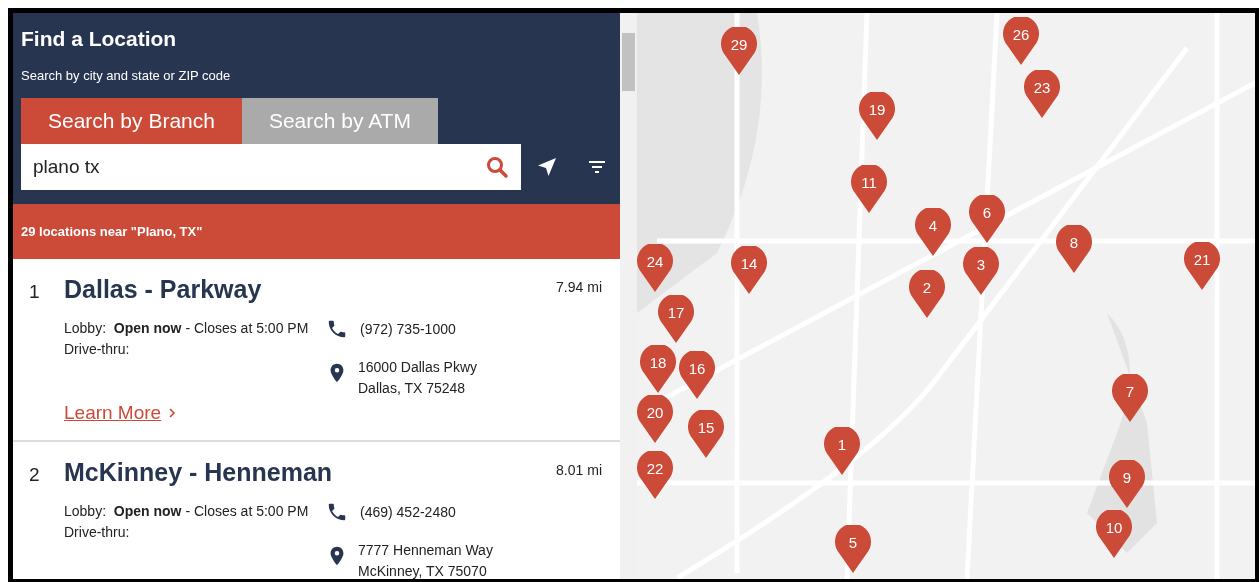 Image resolution: width=1259 pixels, height=582 pixels. What do you see at coordinates (1114, 534) in the screenshot?
I see `map-pin: 10` at bounding box center [1114, 534].